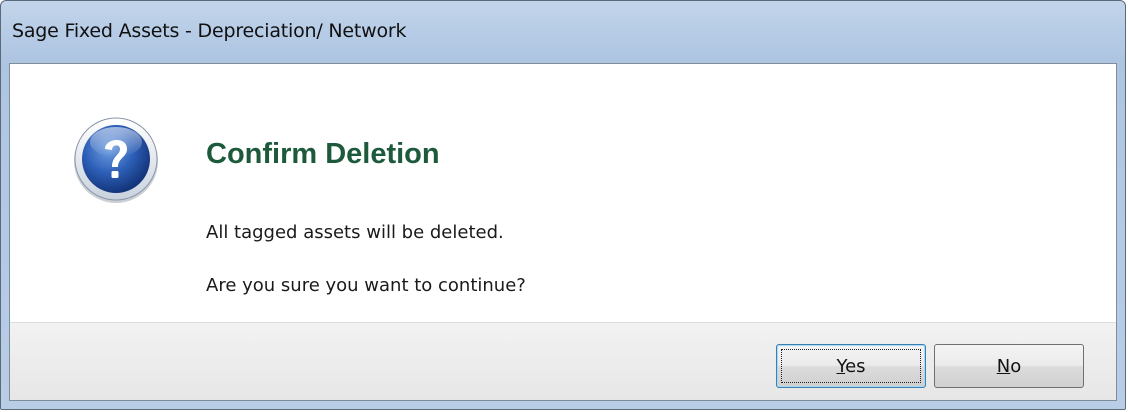 This screenshot has height=412, width=1128. Describe the element at coordinates (355, 232) in the screenshot. I see `message-line-1: All tagged assets will be deleted.` at that location.